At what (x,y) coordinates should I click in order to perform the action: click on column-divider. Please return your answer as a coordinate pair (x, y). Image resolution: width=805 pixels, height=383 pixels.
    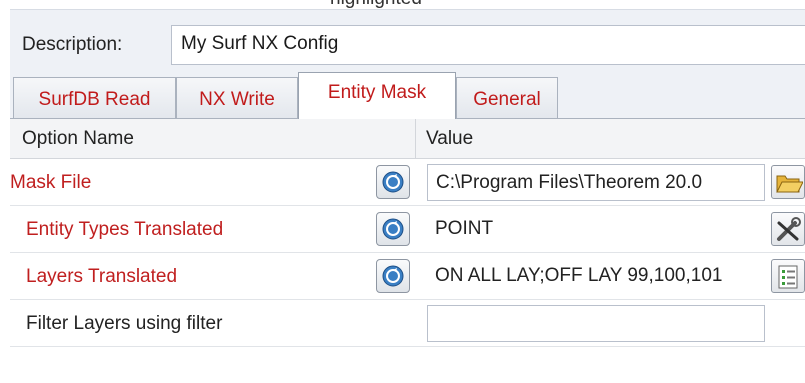
    Looking at the image, I should click on (415, 139).